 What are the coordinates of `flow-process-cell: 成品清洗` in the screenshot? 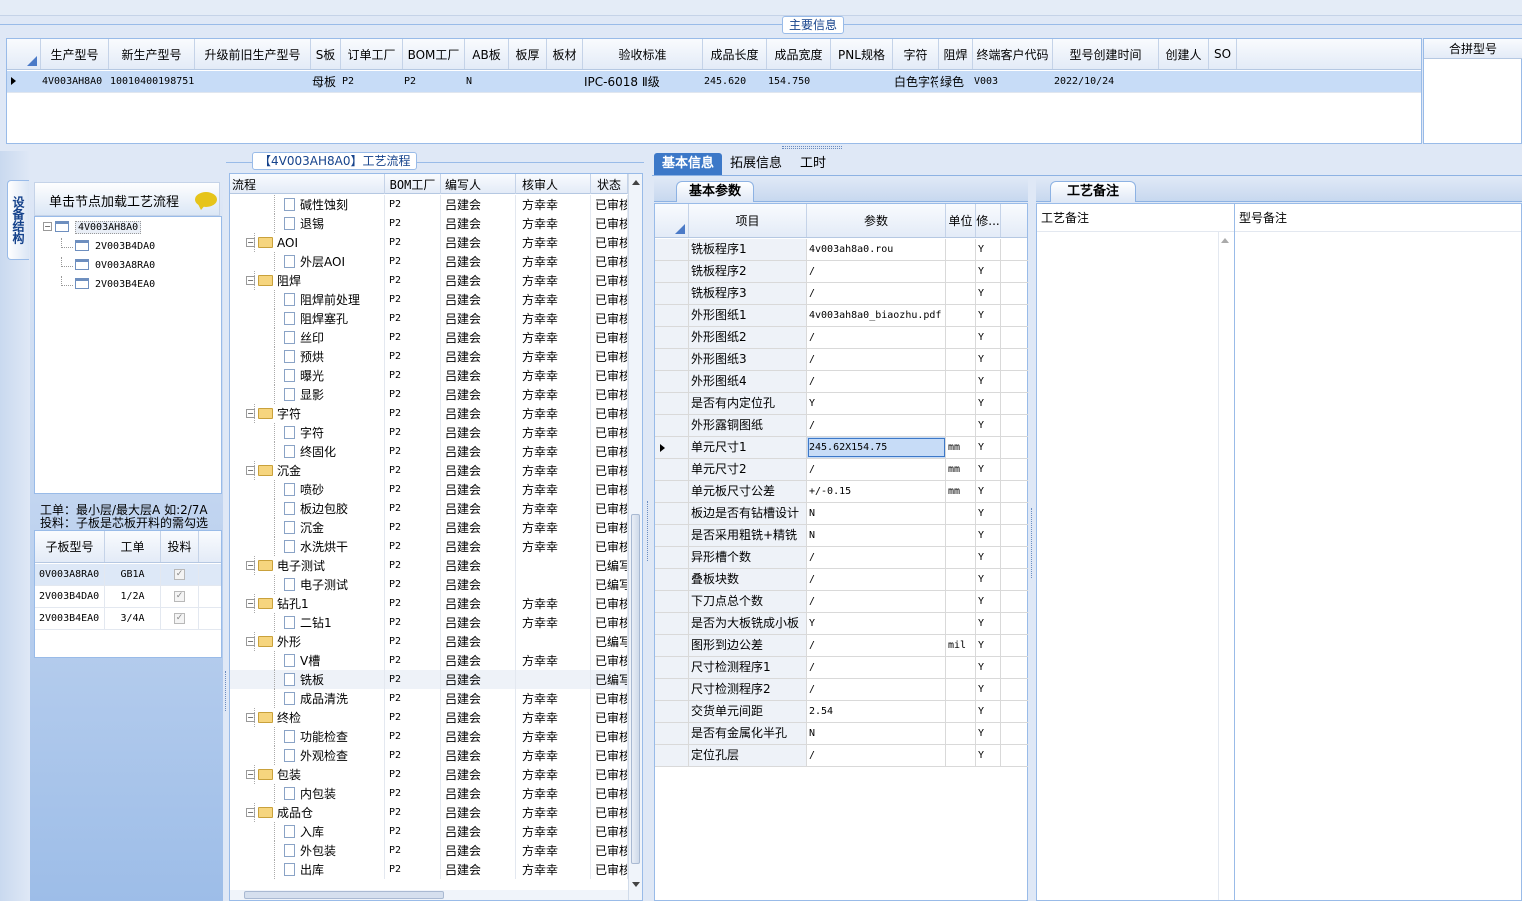 It's located at (307, 698).